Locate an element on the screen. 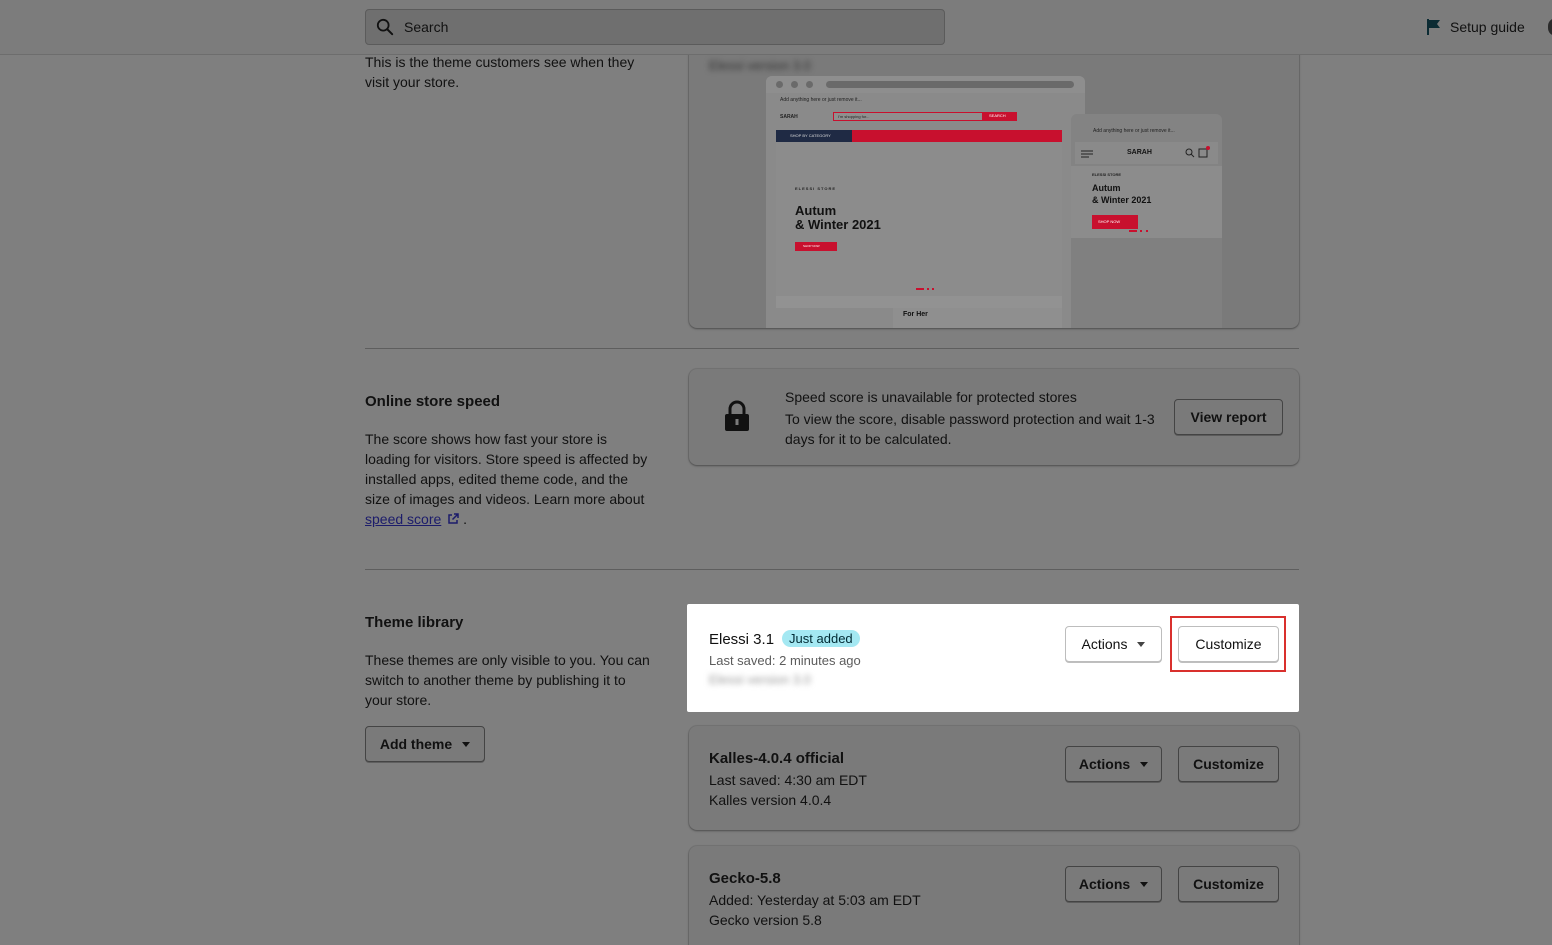 The height and width of the screenshot is (945, 1552). theme-version: Gecko version 5.8 is located at coordinates (765, 920).